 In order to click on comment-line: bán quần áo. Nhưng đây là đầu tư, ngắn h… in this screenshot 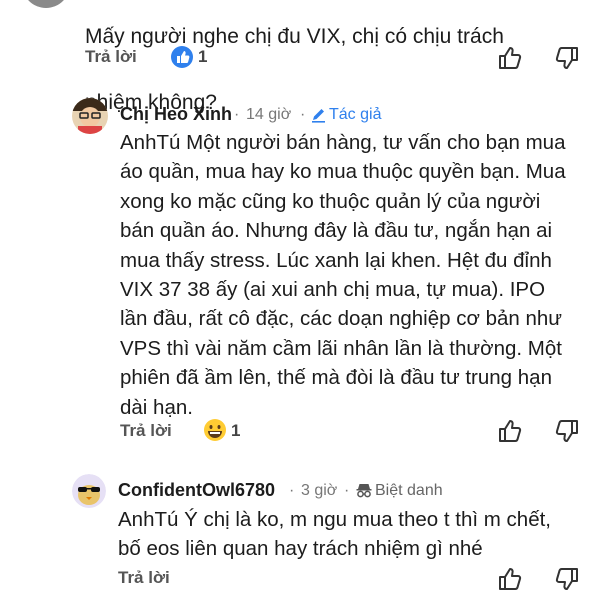, I will do `click(336, 231)`.